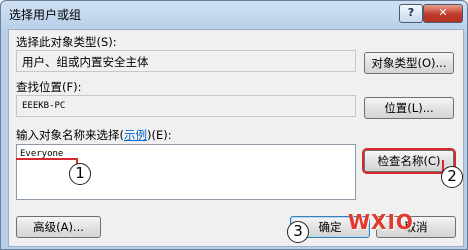 This screenshot has width=468, height=250. What do you see at coordinates (159, 135) in the screenshot?
I see `names-label-suffix: )(E):` at bounding box center [159, 135].